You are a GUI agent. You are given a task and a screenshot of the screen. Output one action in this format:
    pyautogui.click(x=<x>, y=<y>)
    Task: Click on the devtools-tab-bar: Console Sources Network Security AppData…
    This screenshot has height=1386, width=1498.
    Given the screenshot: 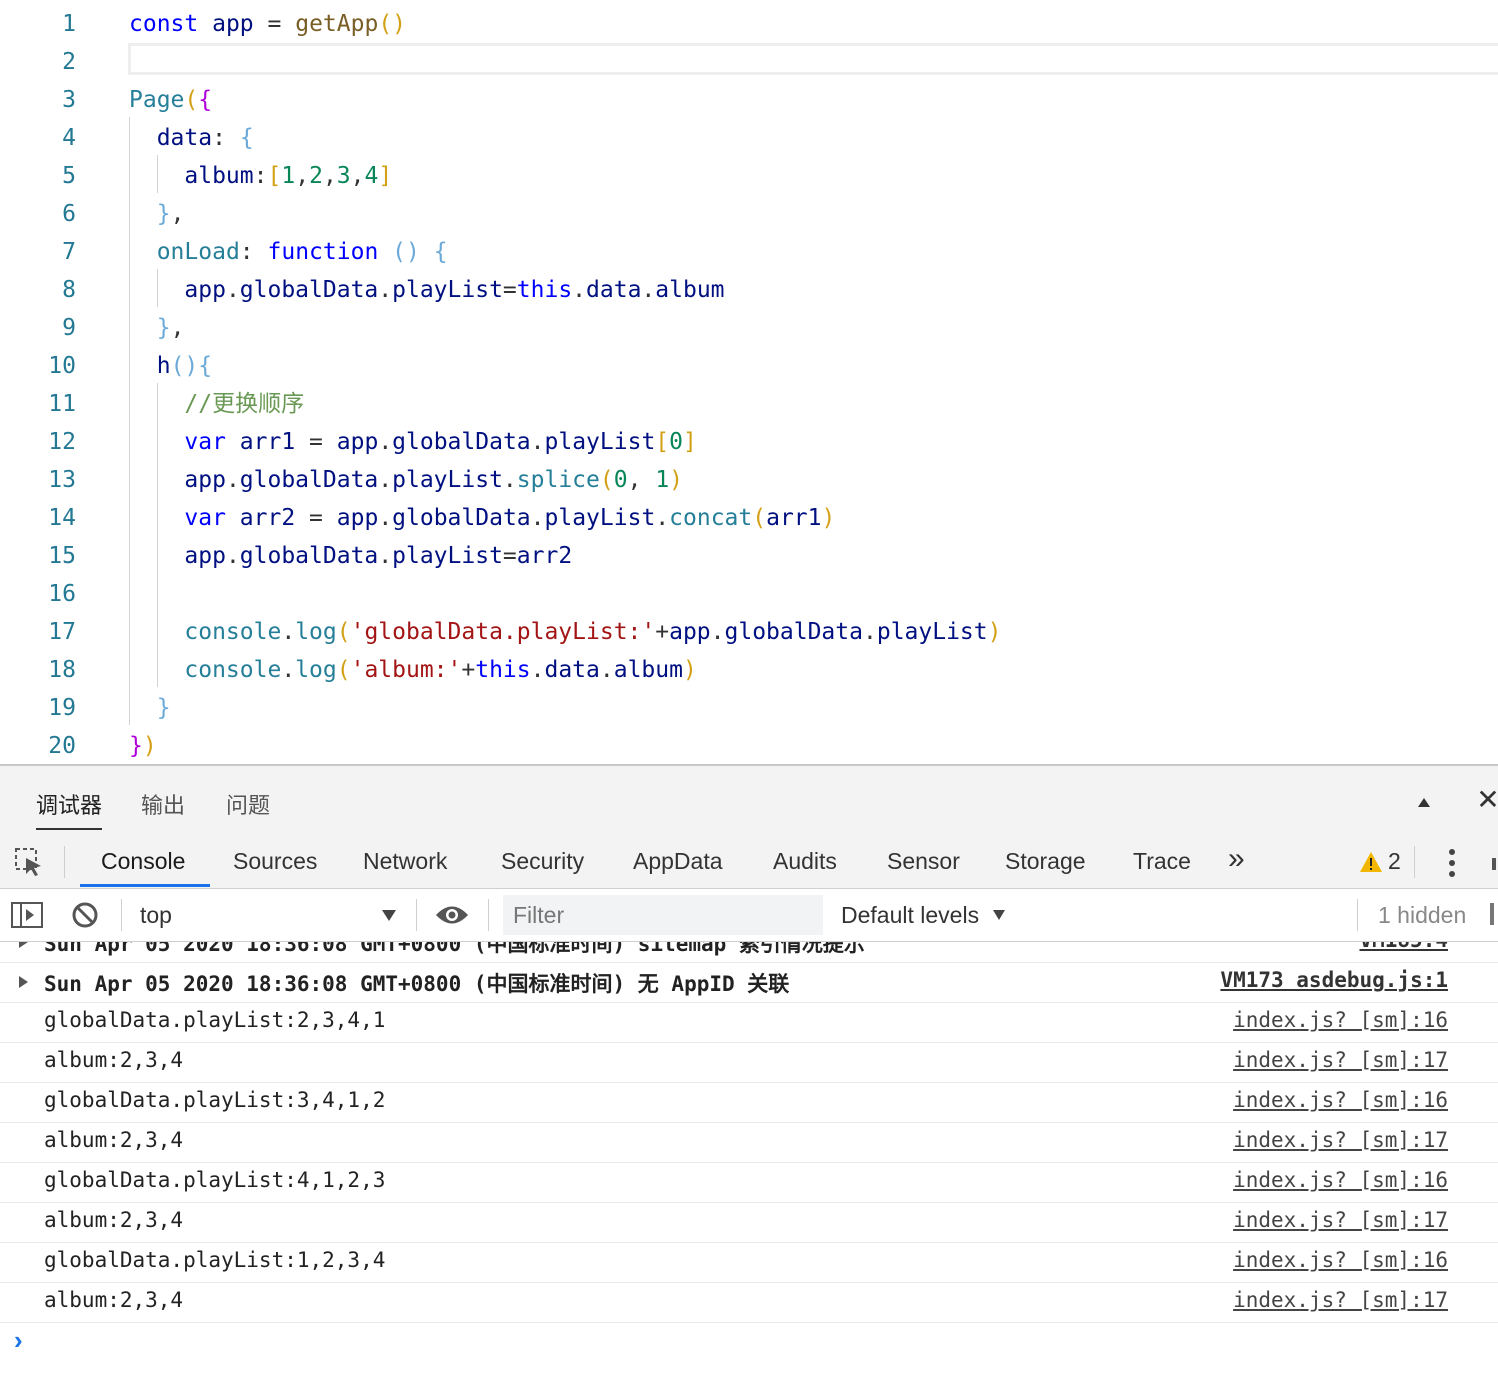 What is the action you would take?
    pyautogui.click(x=749, y=861)
    